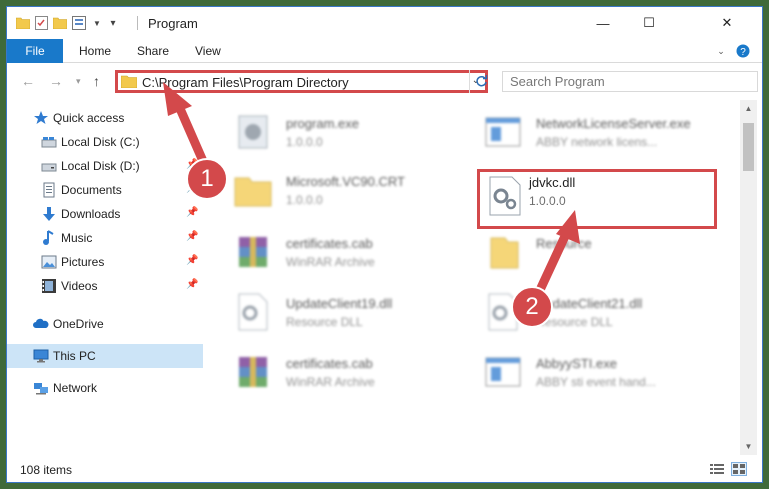 The height and width of the screenshot is (489, 769). I want to click on step-badge-2: 2, so click(532, 307).